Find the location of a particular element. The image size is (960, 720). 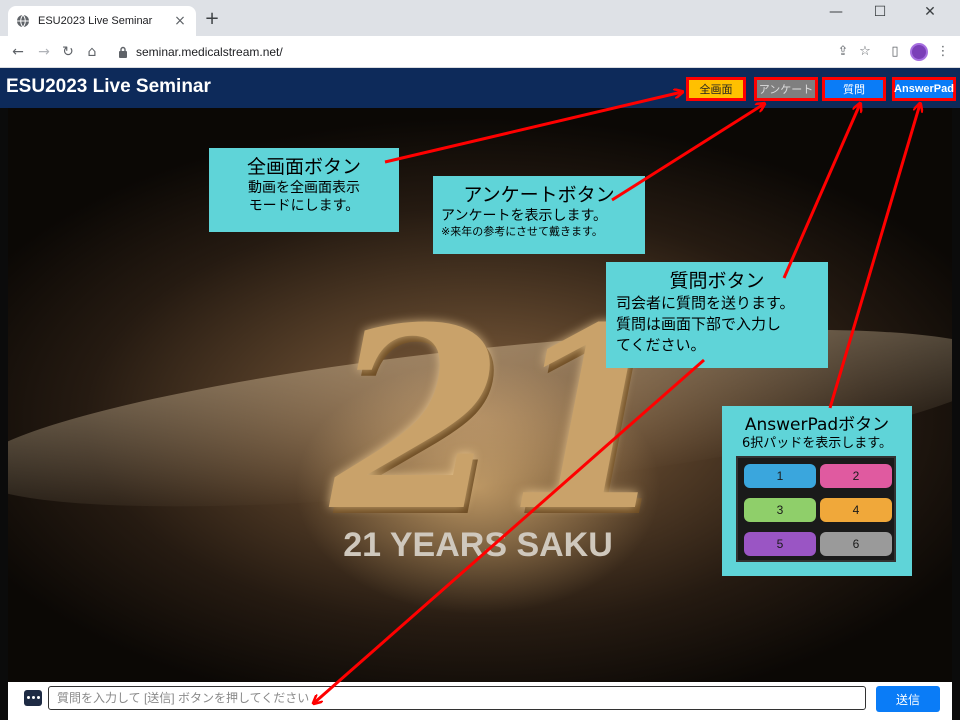

callout-fullscreen-line2: モードにします。 is located at coordinates (304, 206).